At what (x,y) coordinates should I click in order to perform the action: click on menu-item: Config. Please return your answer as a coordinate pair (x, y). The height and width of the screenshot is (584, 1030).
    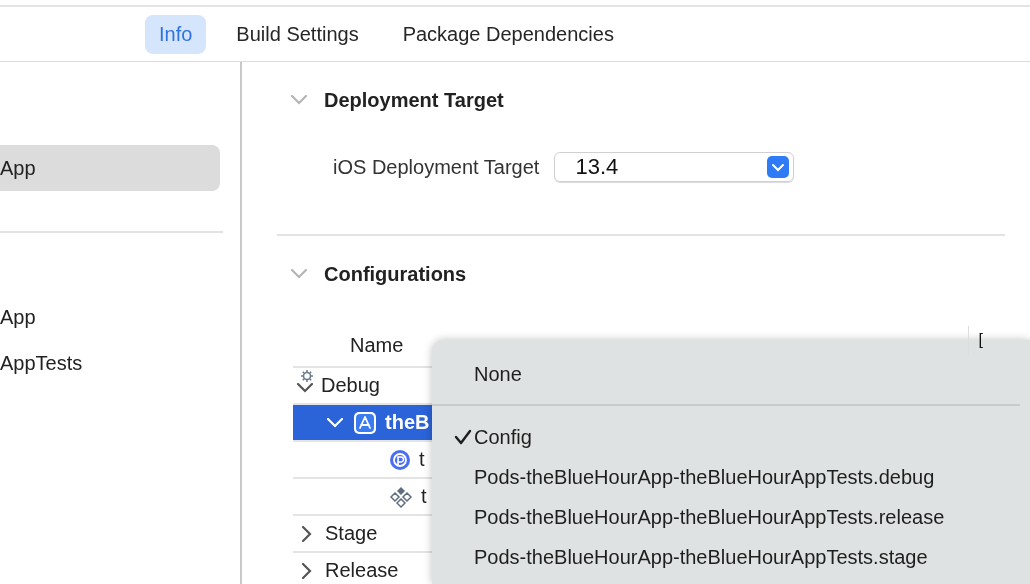
    Looking at the image, I should click on (731, 437).